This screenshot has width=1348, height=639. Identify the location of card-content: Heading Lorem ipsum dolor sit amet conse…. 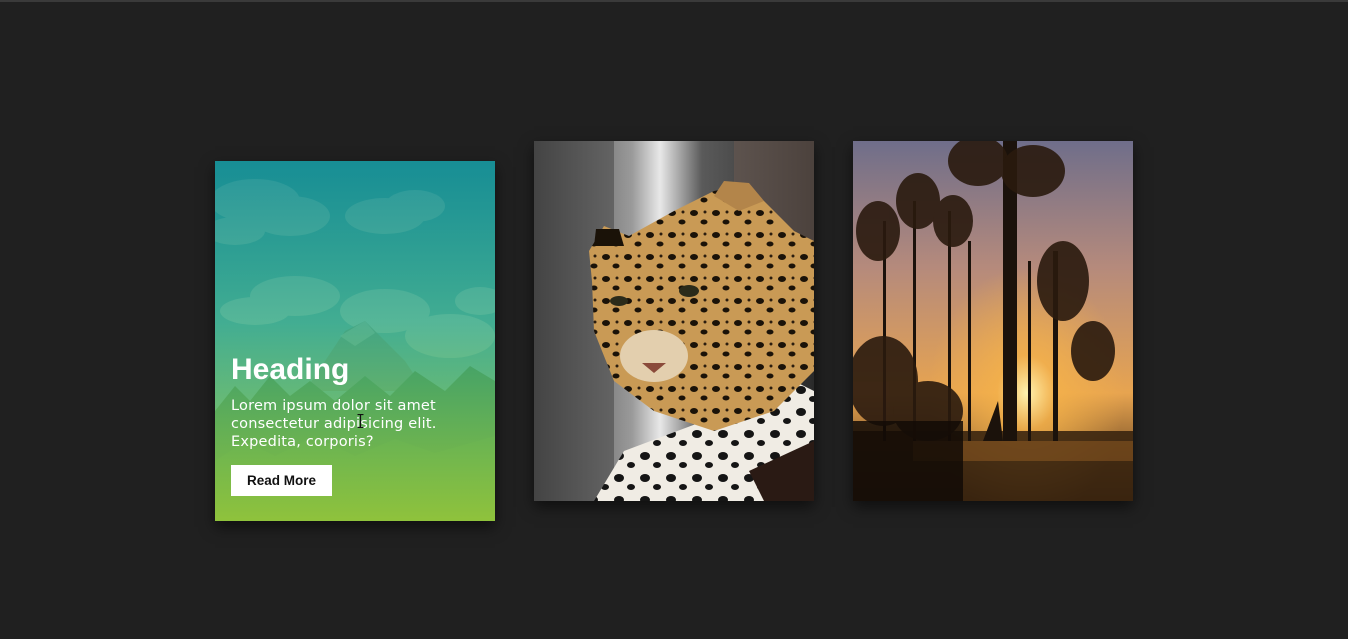
(355, 423).